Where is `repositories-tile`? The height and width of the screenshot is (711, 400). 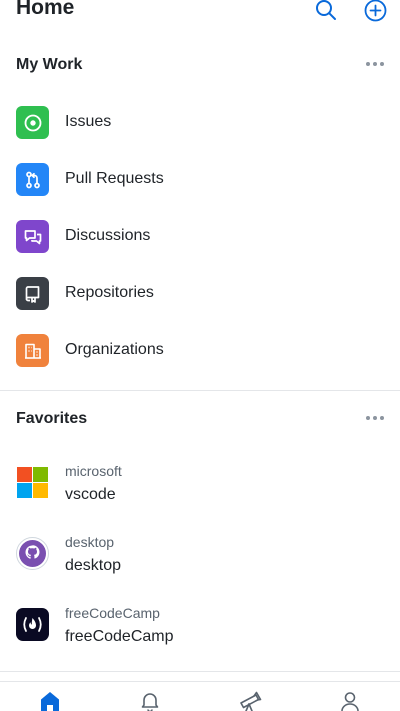
repositories-tile is located at coordinates (32, 293).